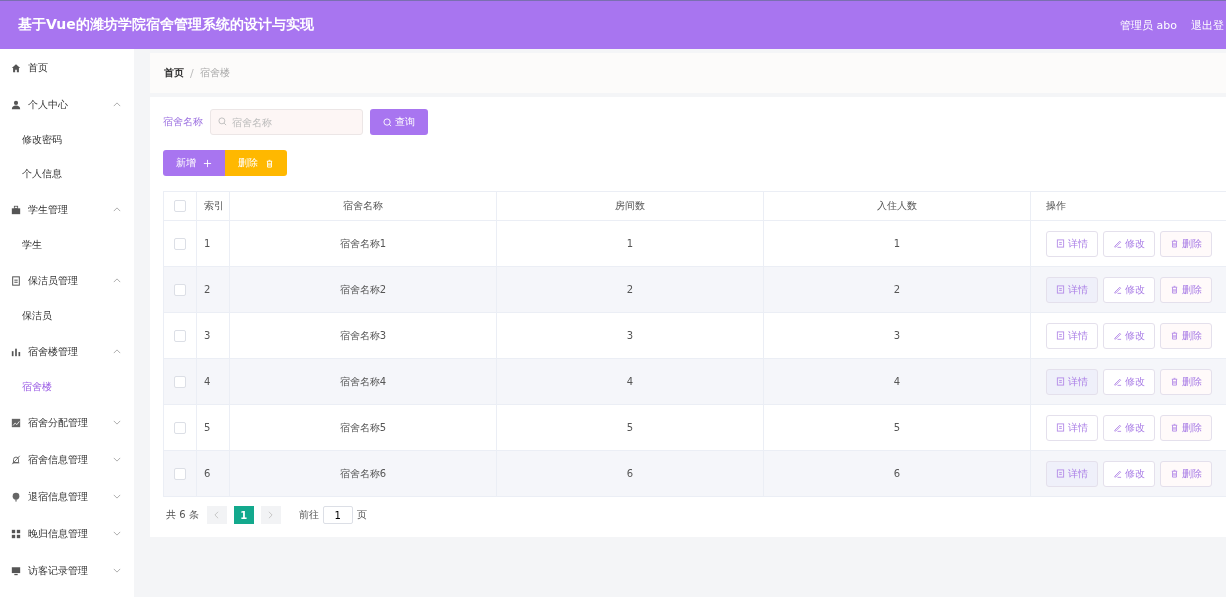 The width and height of the screenshot is (1226, 597). I want to click on menu-item: 退宿信息管理, so click(67, 496).